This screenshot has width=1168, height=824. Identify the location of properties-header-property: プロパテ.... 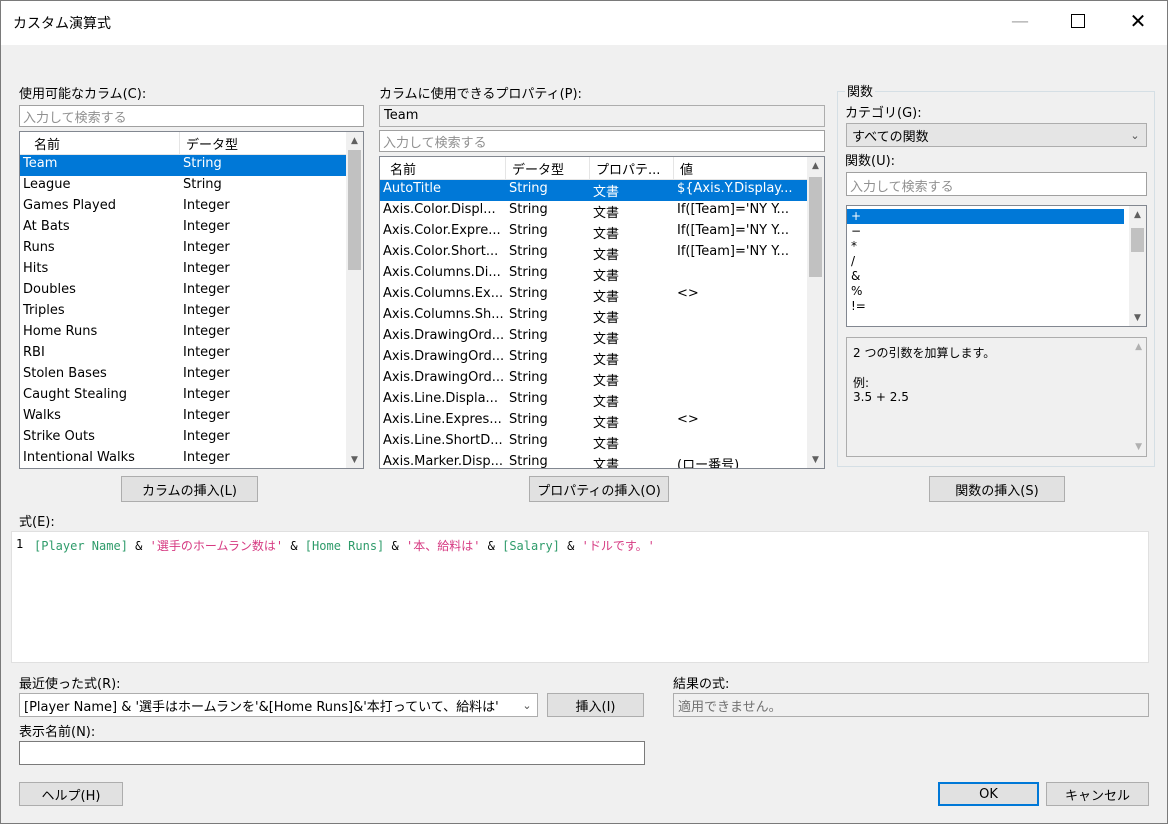
(632, 168).